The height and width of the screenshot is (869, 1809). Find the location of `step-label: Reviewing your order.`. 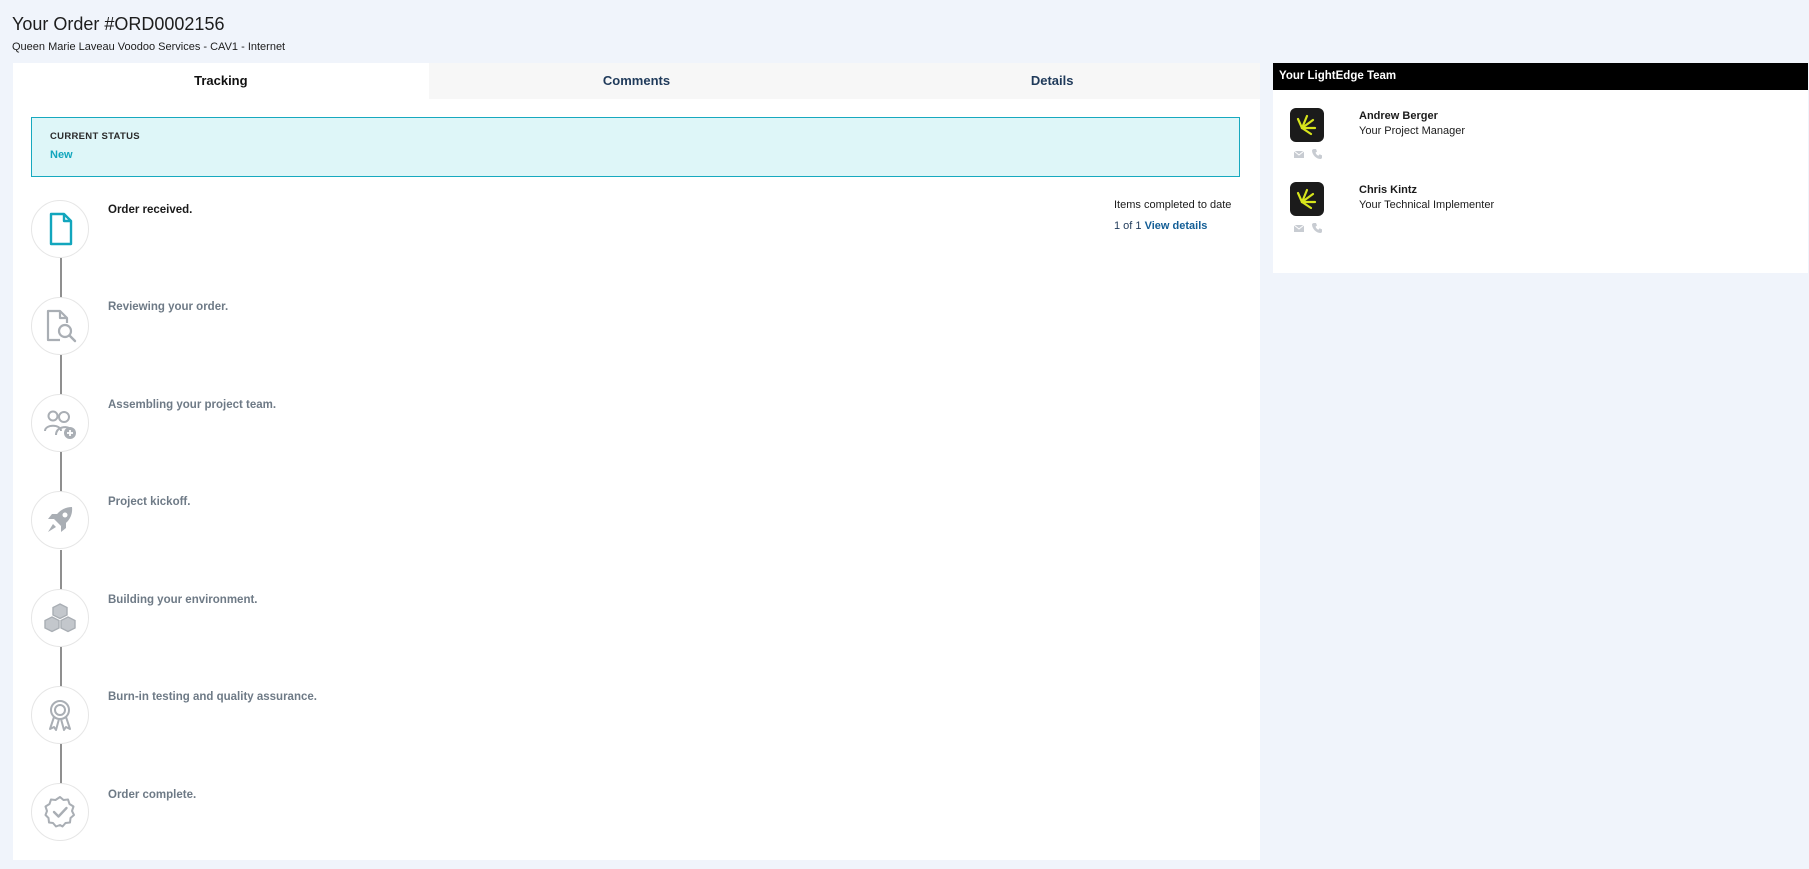

step-label: Reviewing your order. is located at coordinates (168, 307).